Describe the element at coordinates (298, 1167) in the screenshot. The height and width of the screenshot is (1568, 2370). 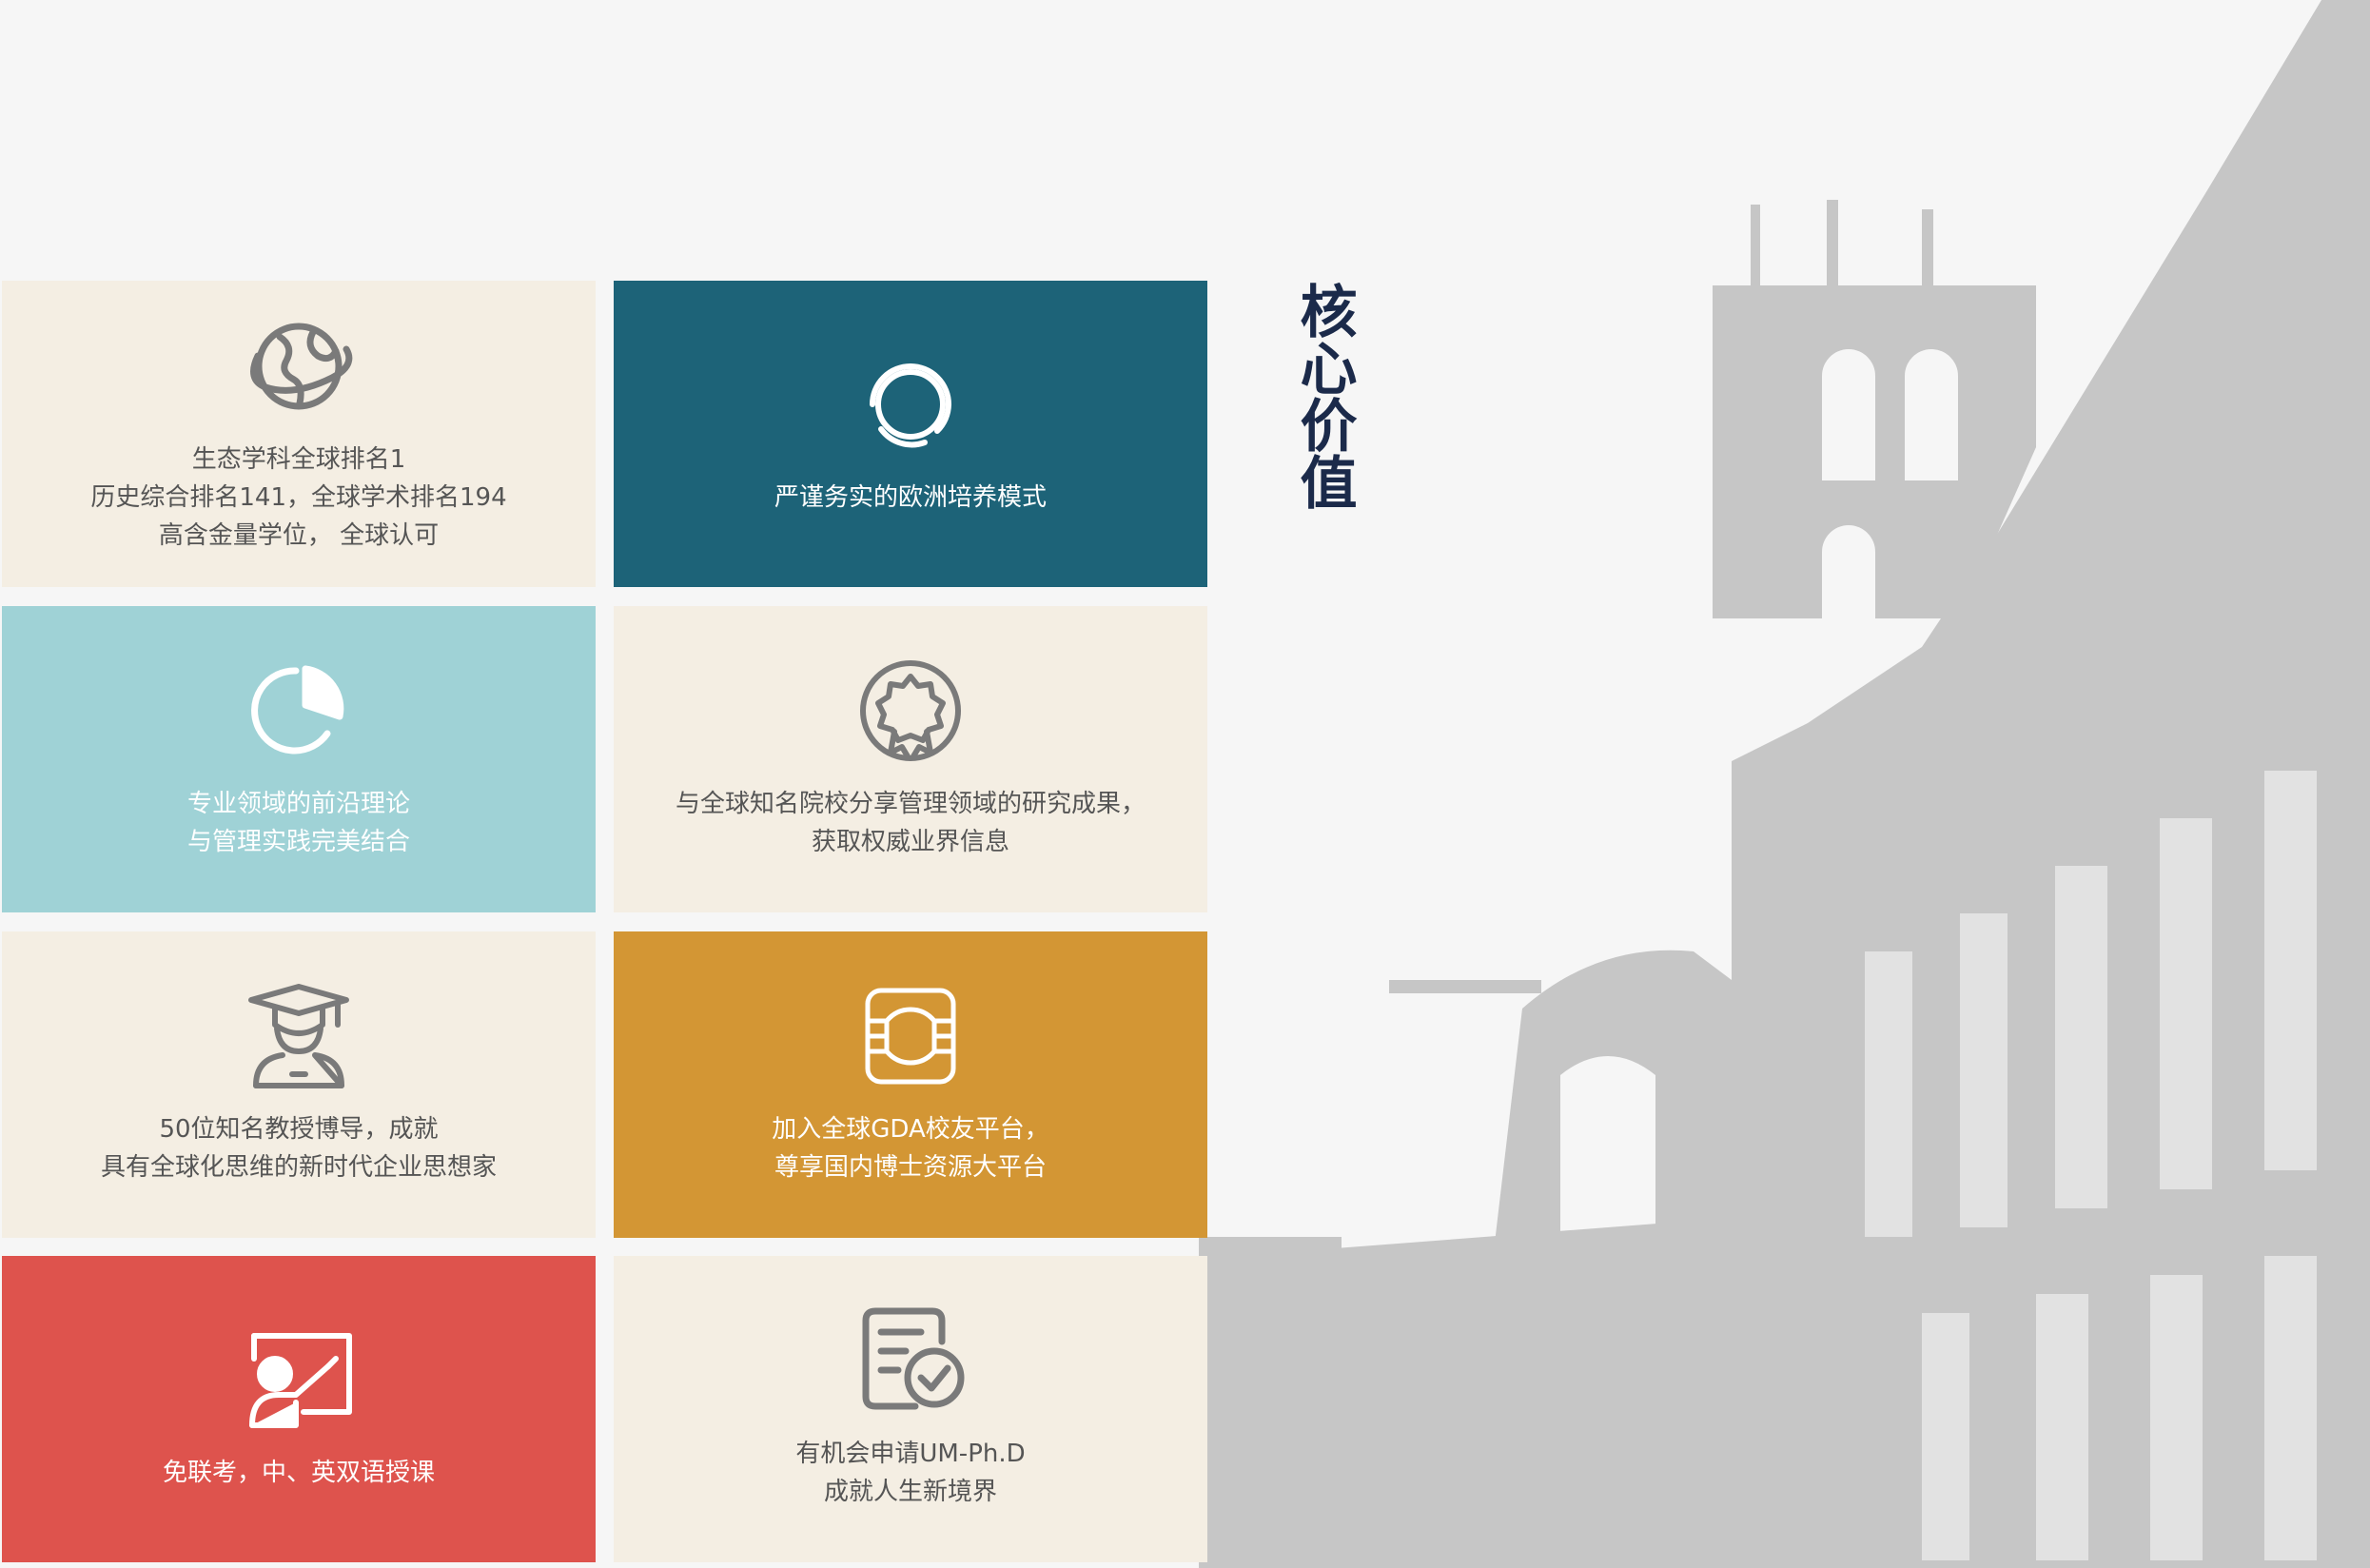
I see `tile-text-line: 具有全球化思维的新时代企业思想家` at that location.